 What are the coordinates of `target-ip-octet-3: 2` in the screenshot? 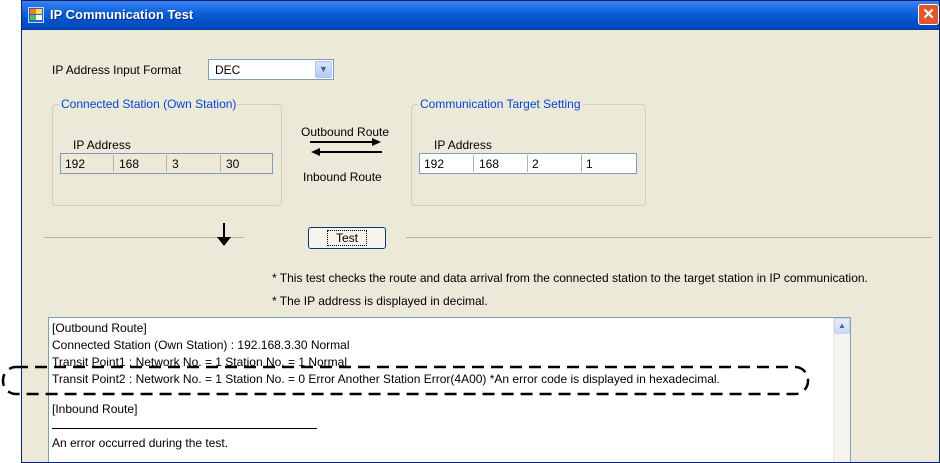 It's located at (535, 164).